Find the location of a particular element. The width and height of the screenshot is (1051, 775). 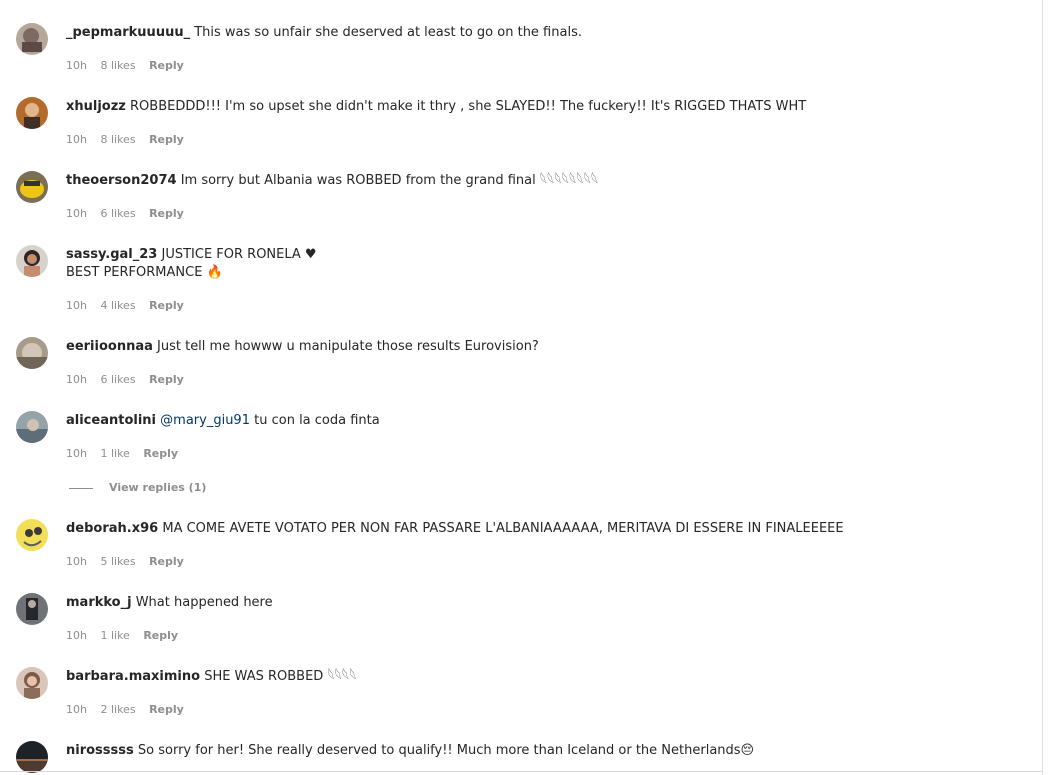

avatar-nirosssss-icon is located at coordinates (32, 757).